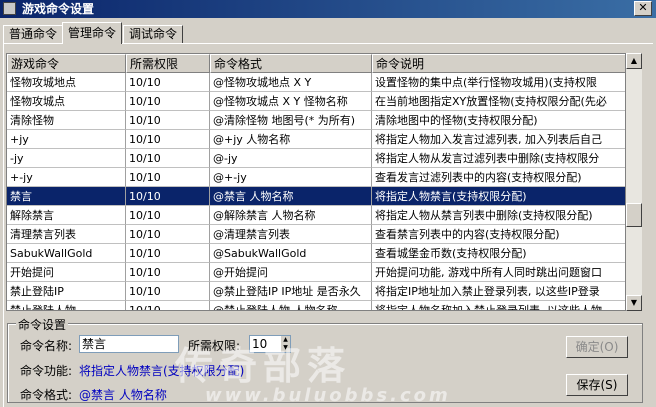 Image resolution: width=656 pixels, height=407 pixels. I want to click on cell-command: 清理禁言列表, so click(66, 234).